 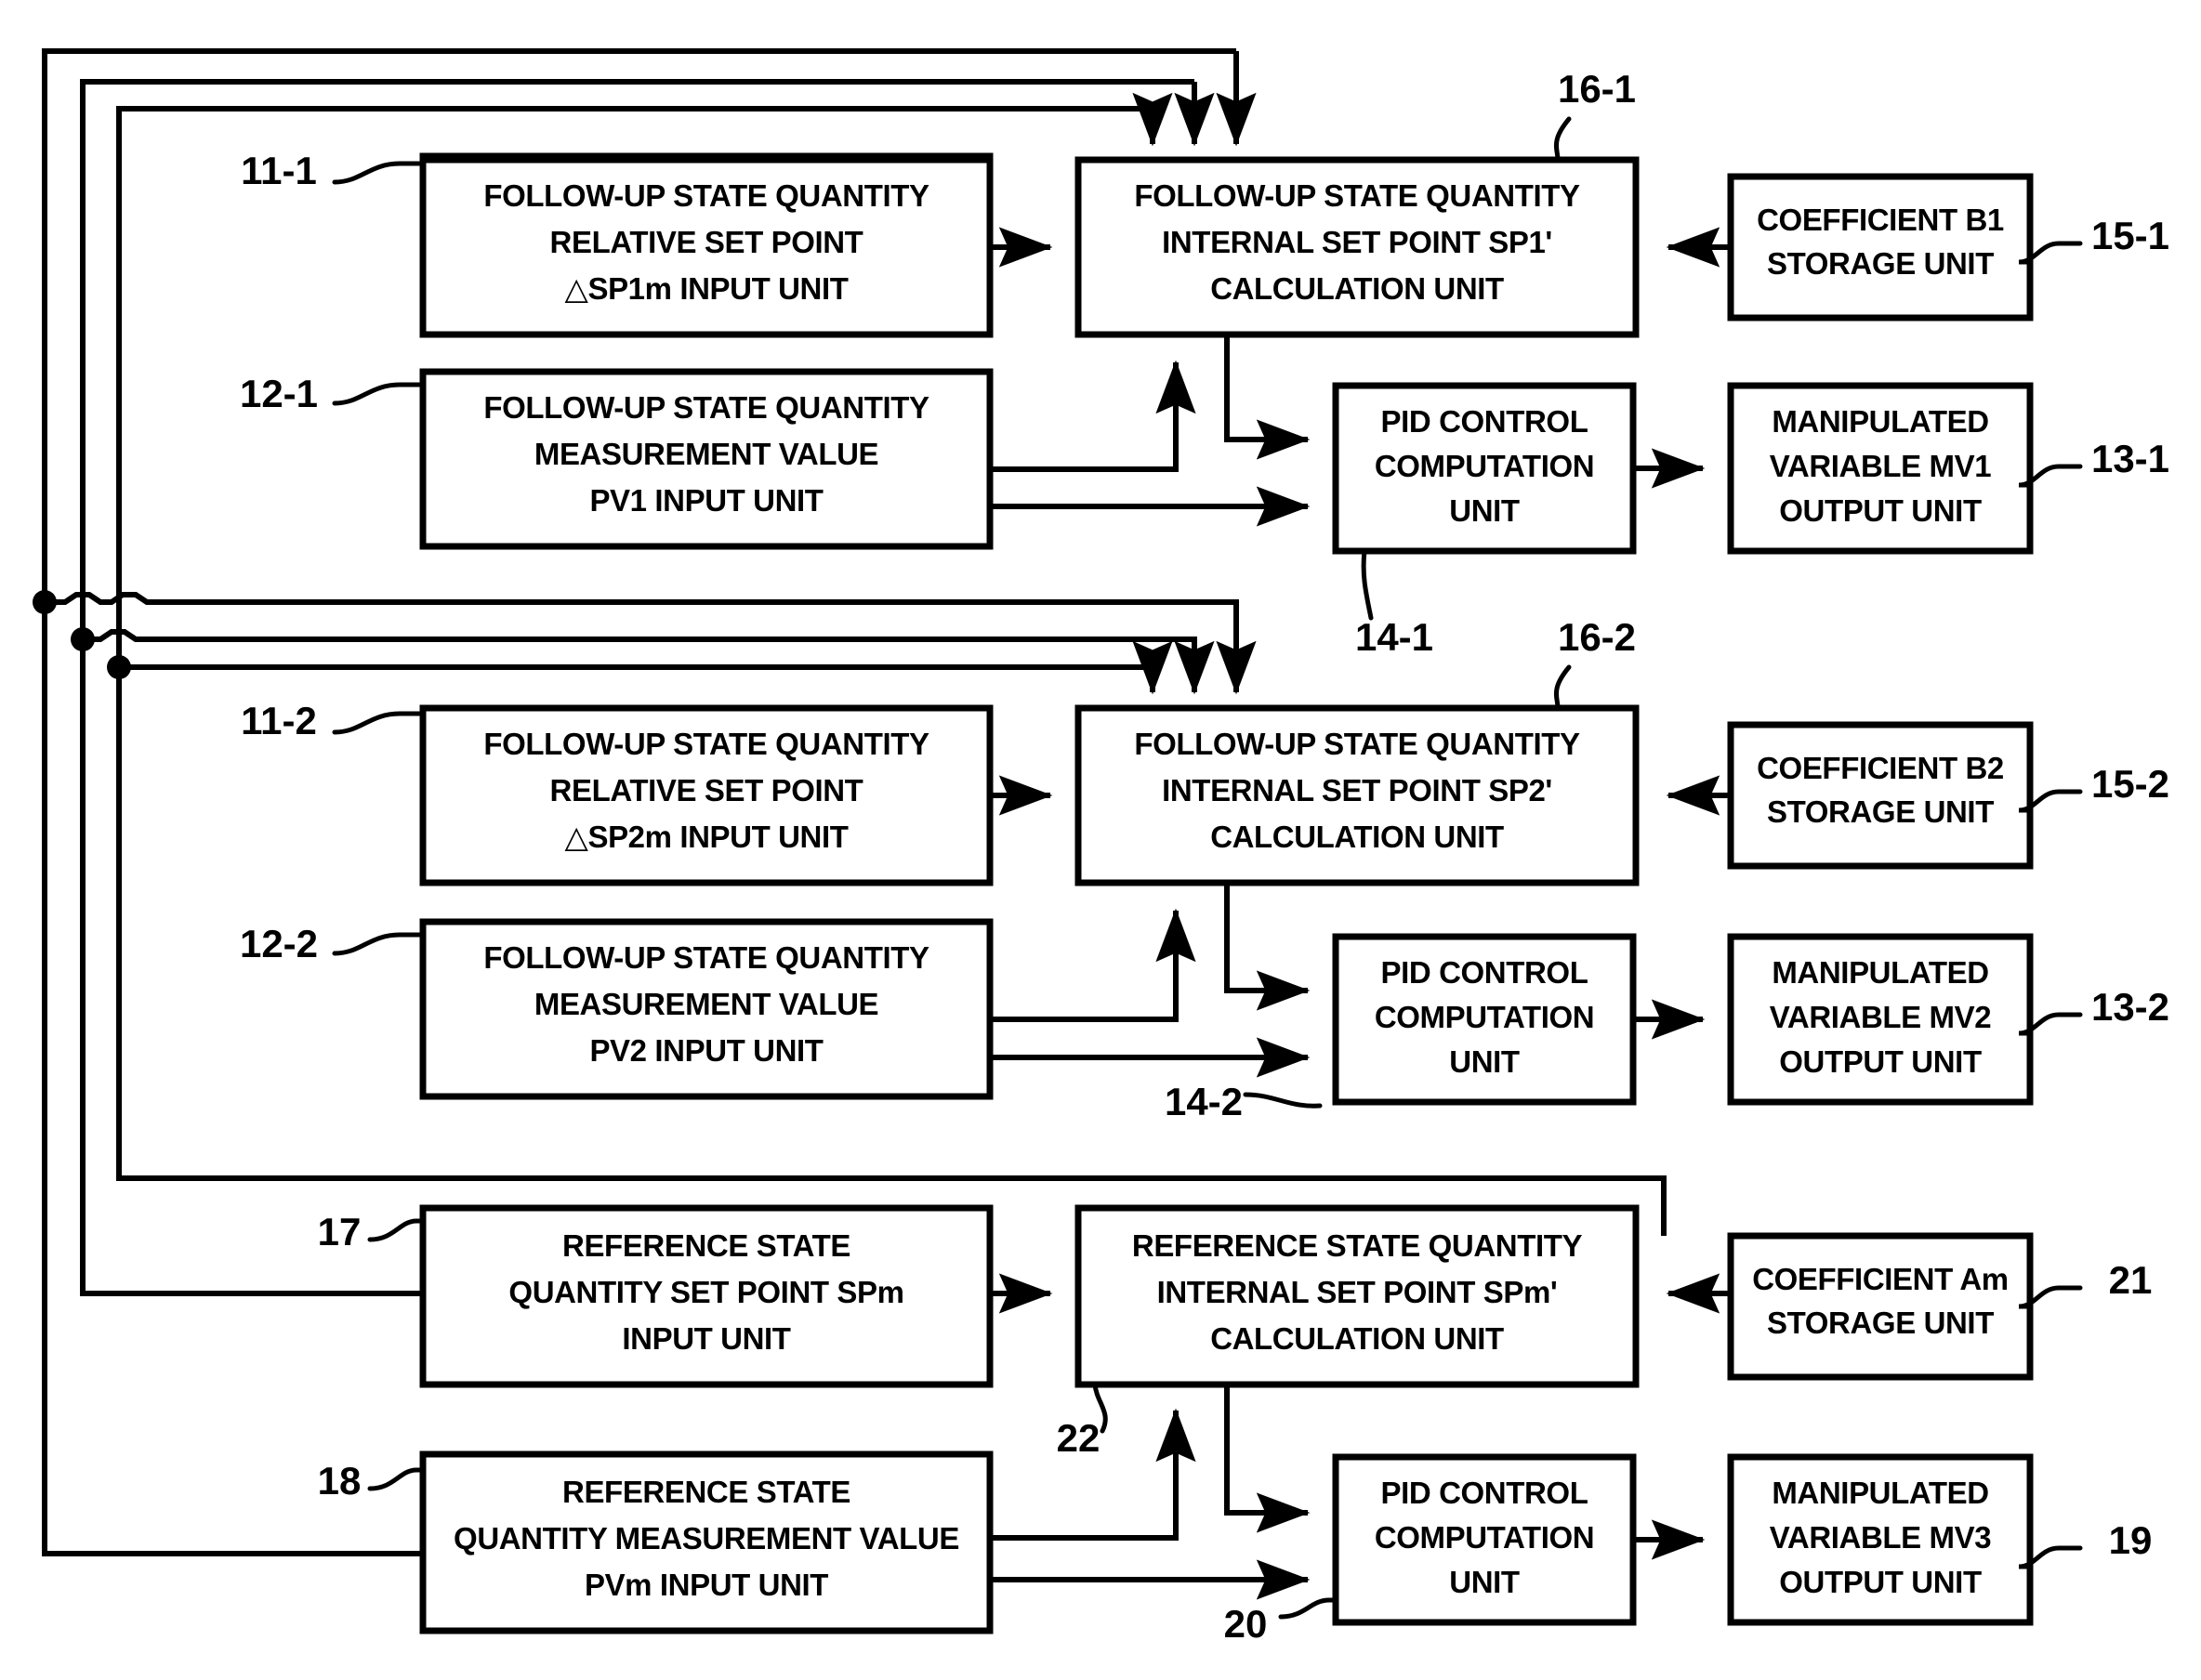 I want to click on box-14-2-line-3: UNIT, so click(x=1484, y=1061).